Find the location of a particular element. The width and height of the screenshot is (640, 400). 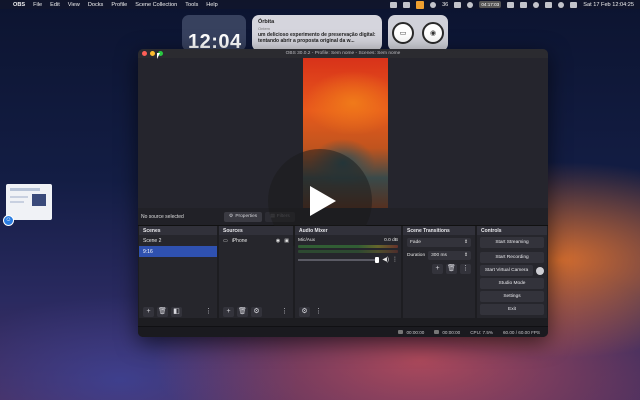

menu-scene-collection: Scene Collection is located at coordinates (156, 5).